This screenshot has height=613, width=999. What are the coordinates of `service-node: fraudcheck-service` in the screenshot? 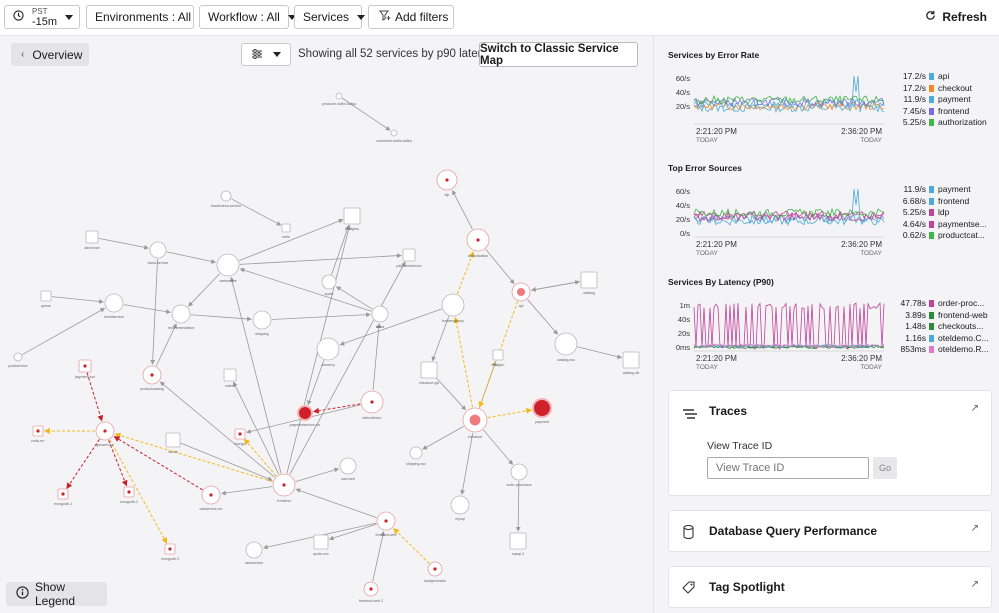 It's located at (226, 199).